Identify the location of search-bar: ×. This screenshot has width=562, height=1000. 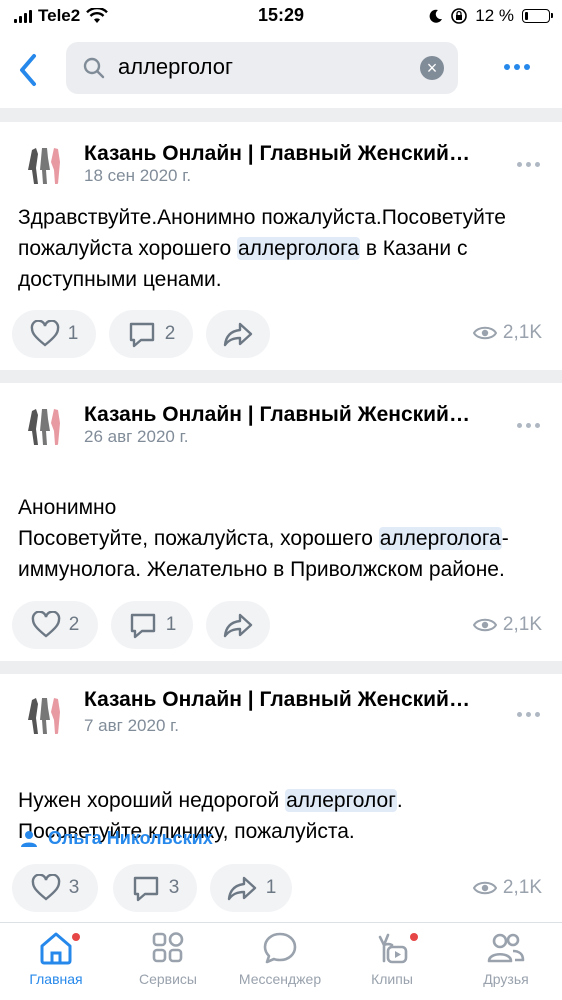
(262, 68).